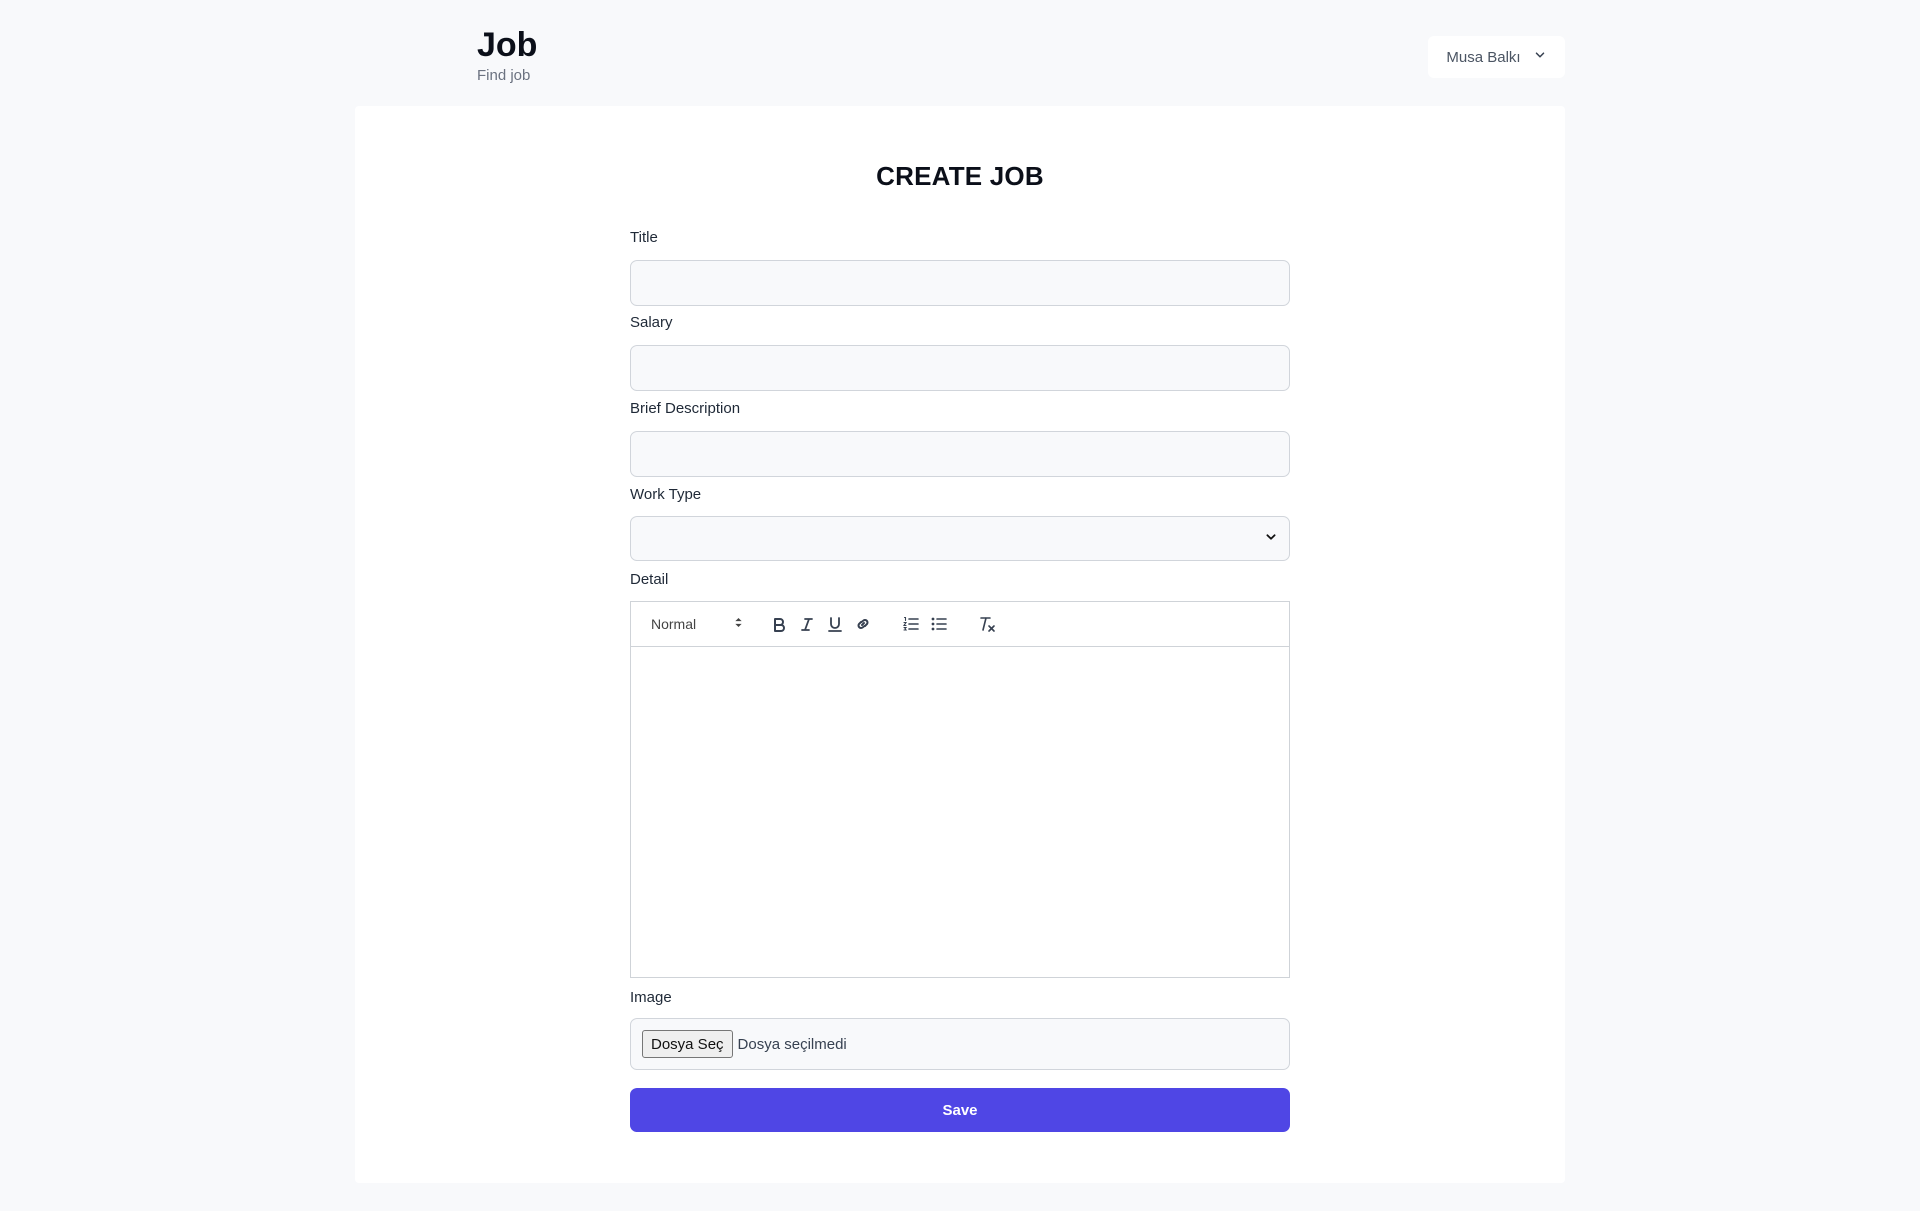 The width and height of the screenshot is (1920, 1211). Describe the element at coordinates (507, 45) in the screenshot. I see `brand-title: Job` at that location.